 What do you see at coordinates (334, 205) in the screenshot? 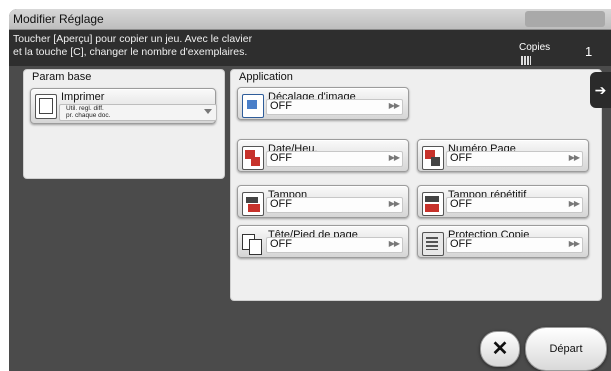
I see `stamp-value-box: OFF ▶▶` at bounding box center [334, 205].